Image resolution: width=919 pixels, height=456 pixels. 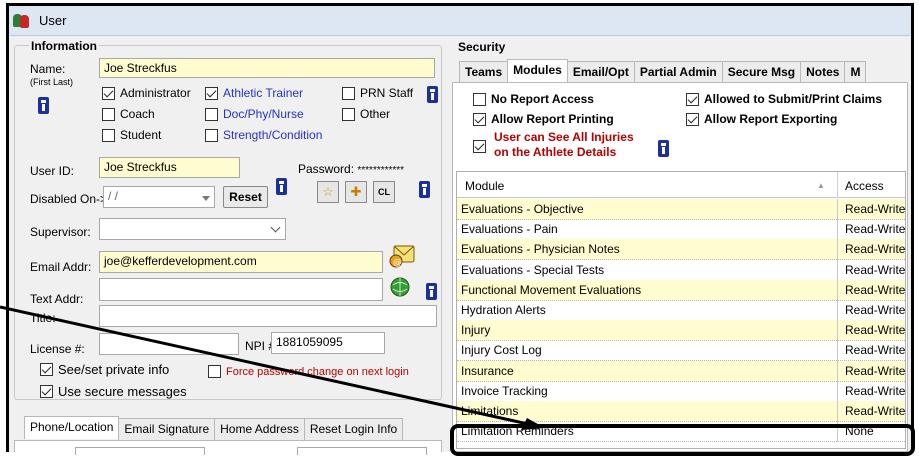 I want to click on tab-partial-admin: Partial Admin, so click(x=678, y=72).